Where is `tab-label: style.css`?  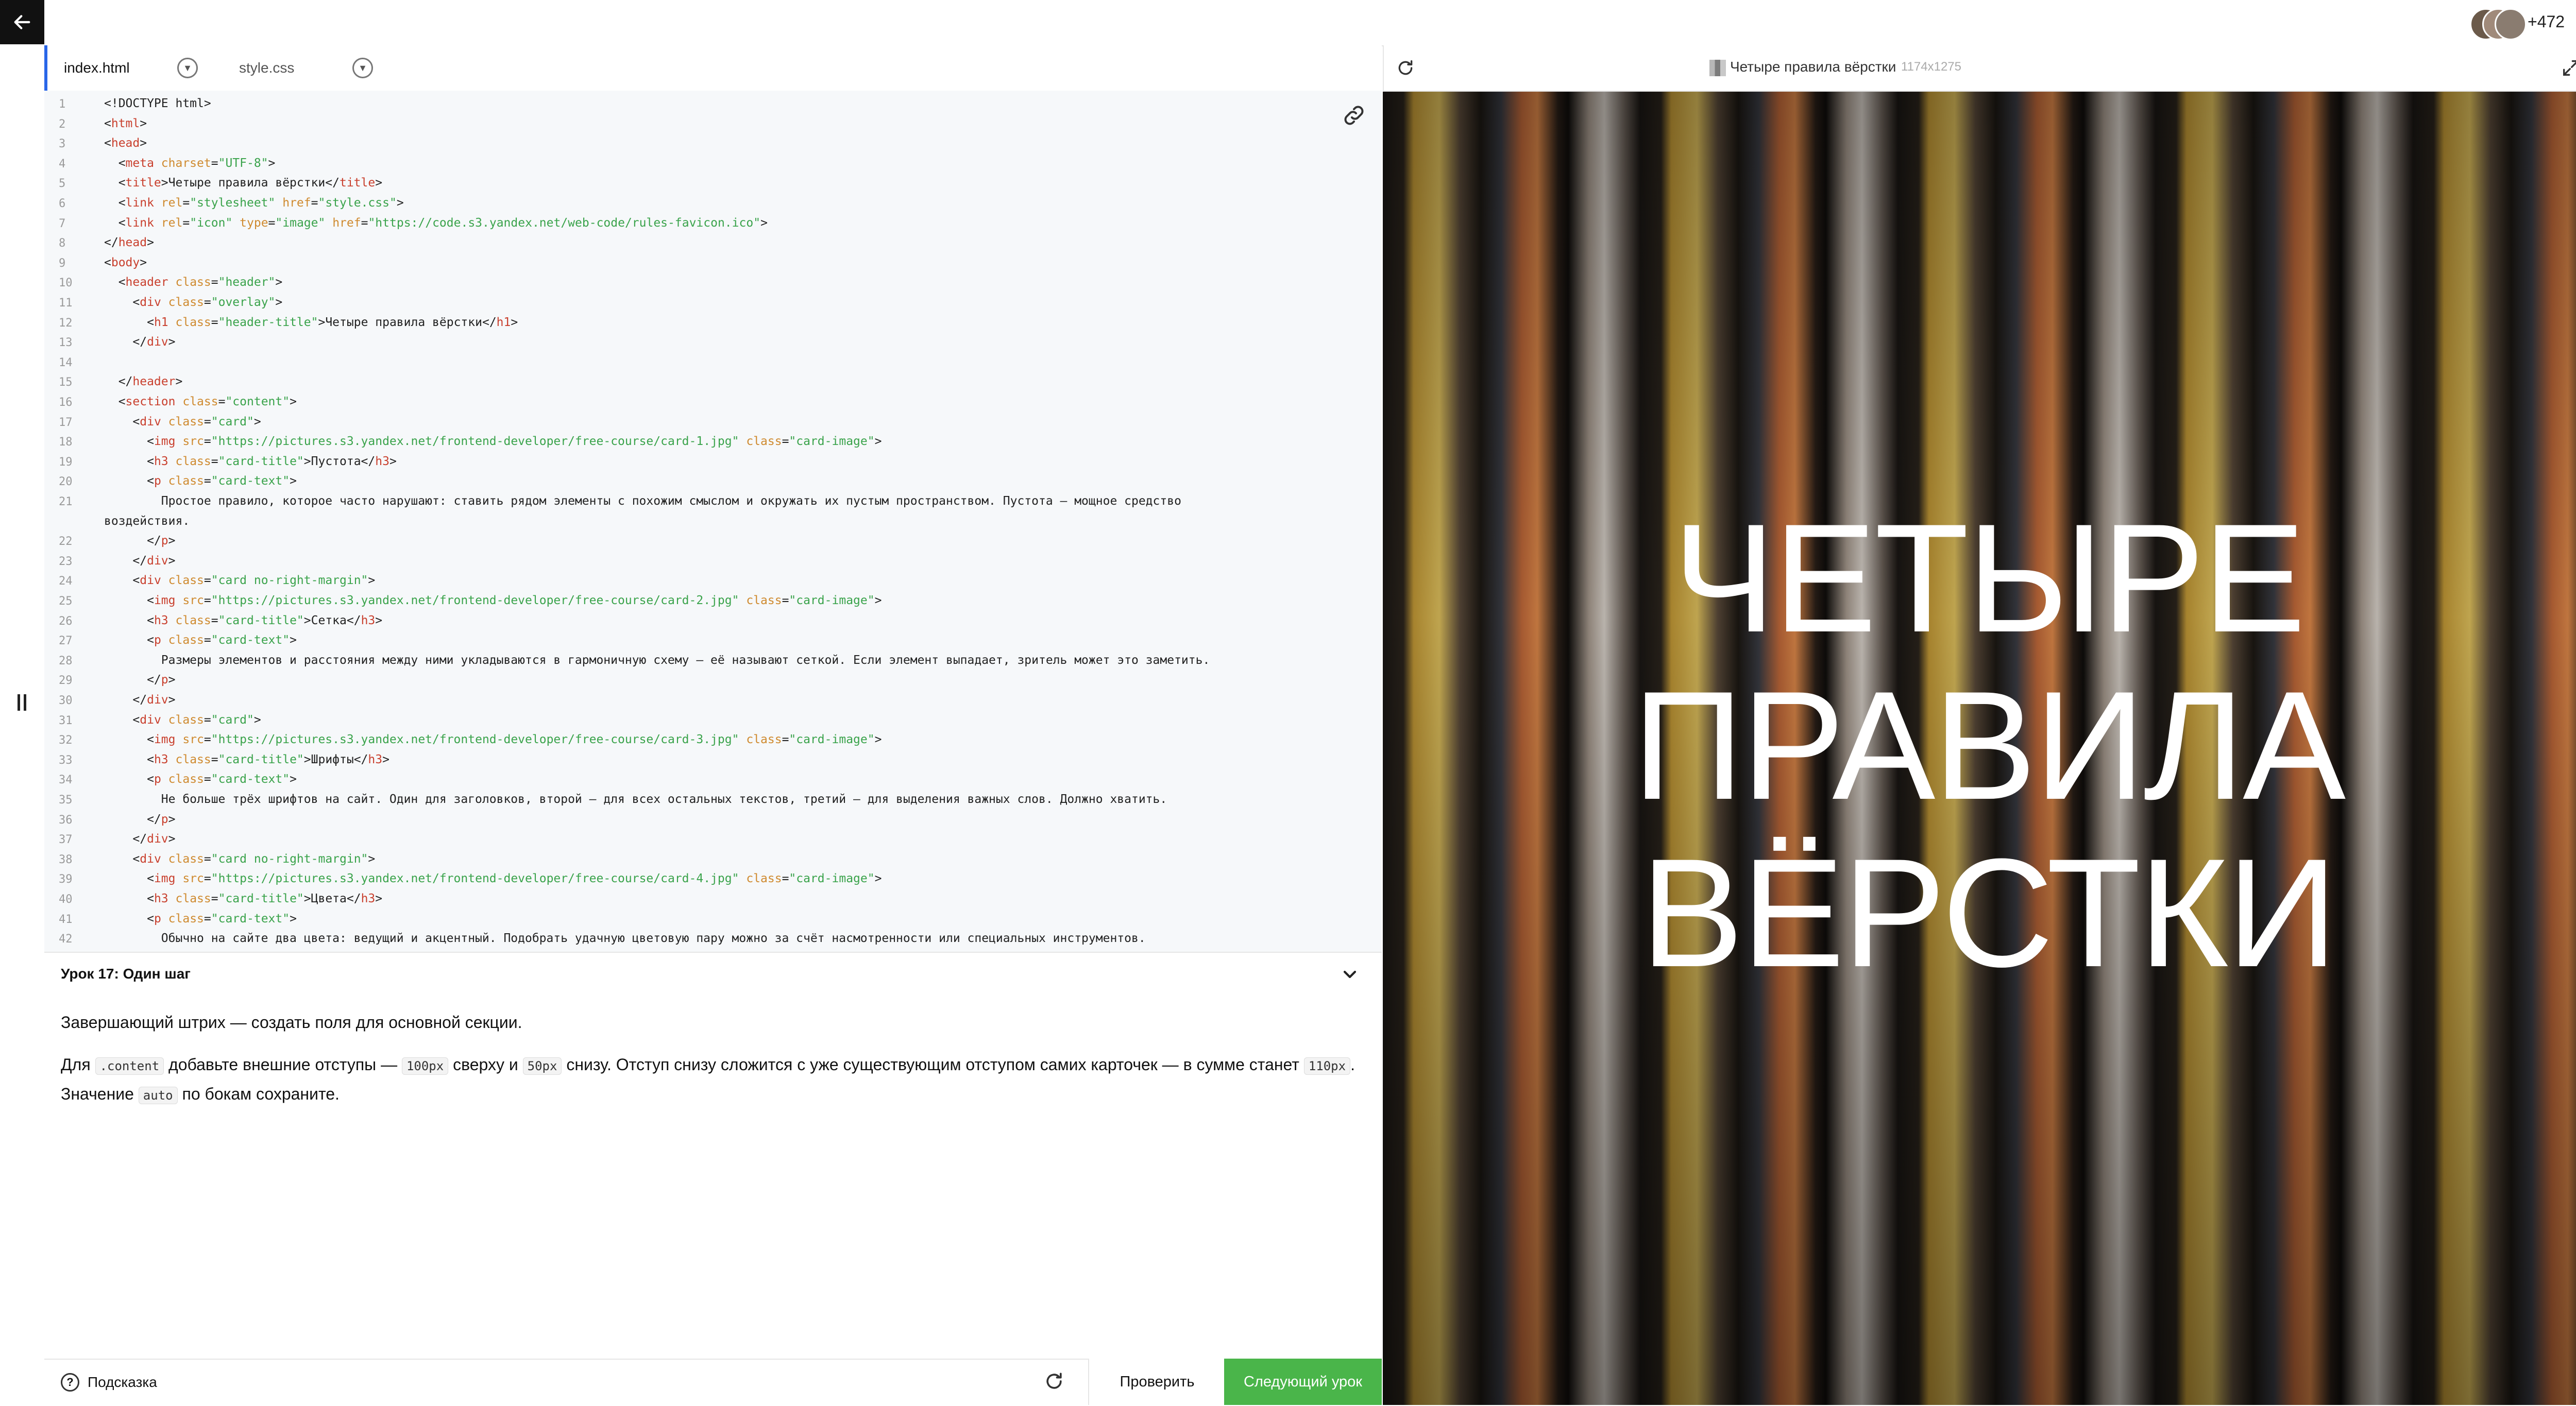 tab-label: style.css is located at coordinates (295, 68).